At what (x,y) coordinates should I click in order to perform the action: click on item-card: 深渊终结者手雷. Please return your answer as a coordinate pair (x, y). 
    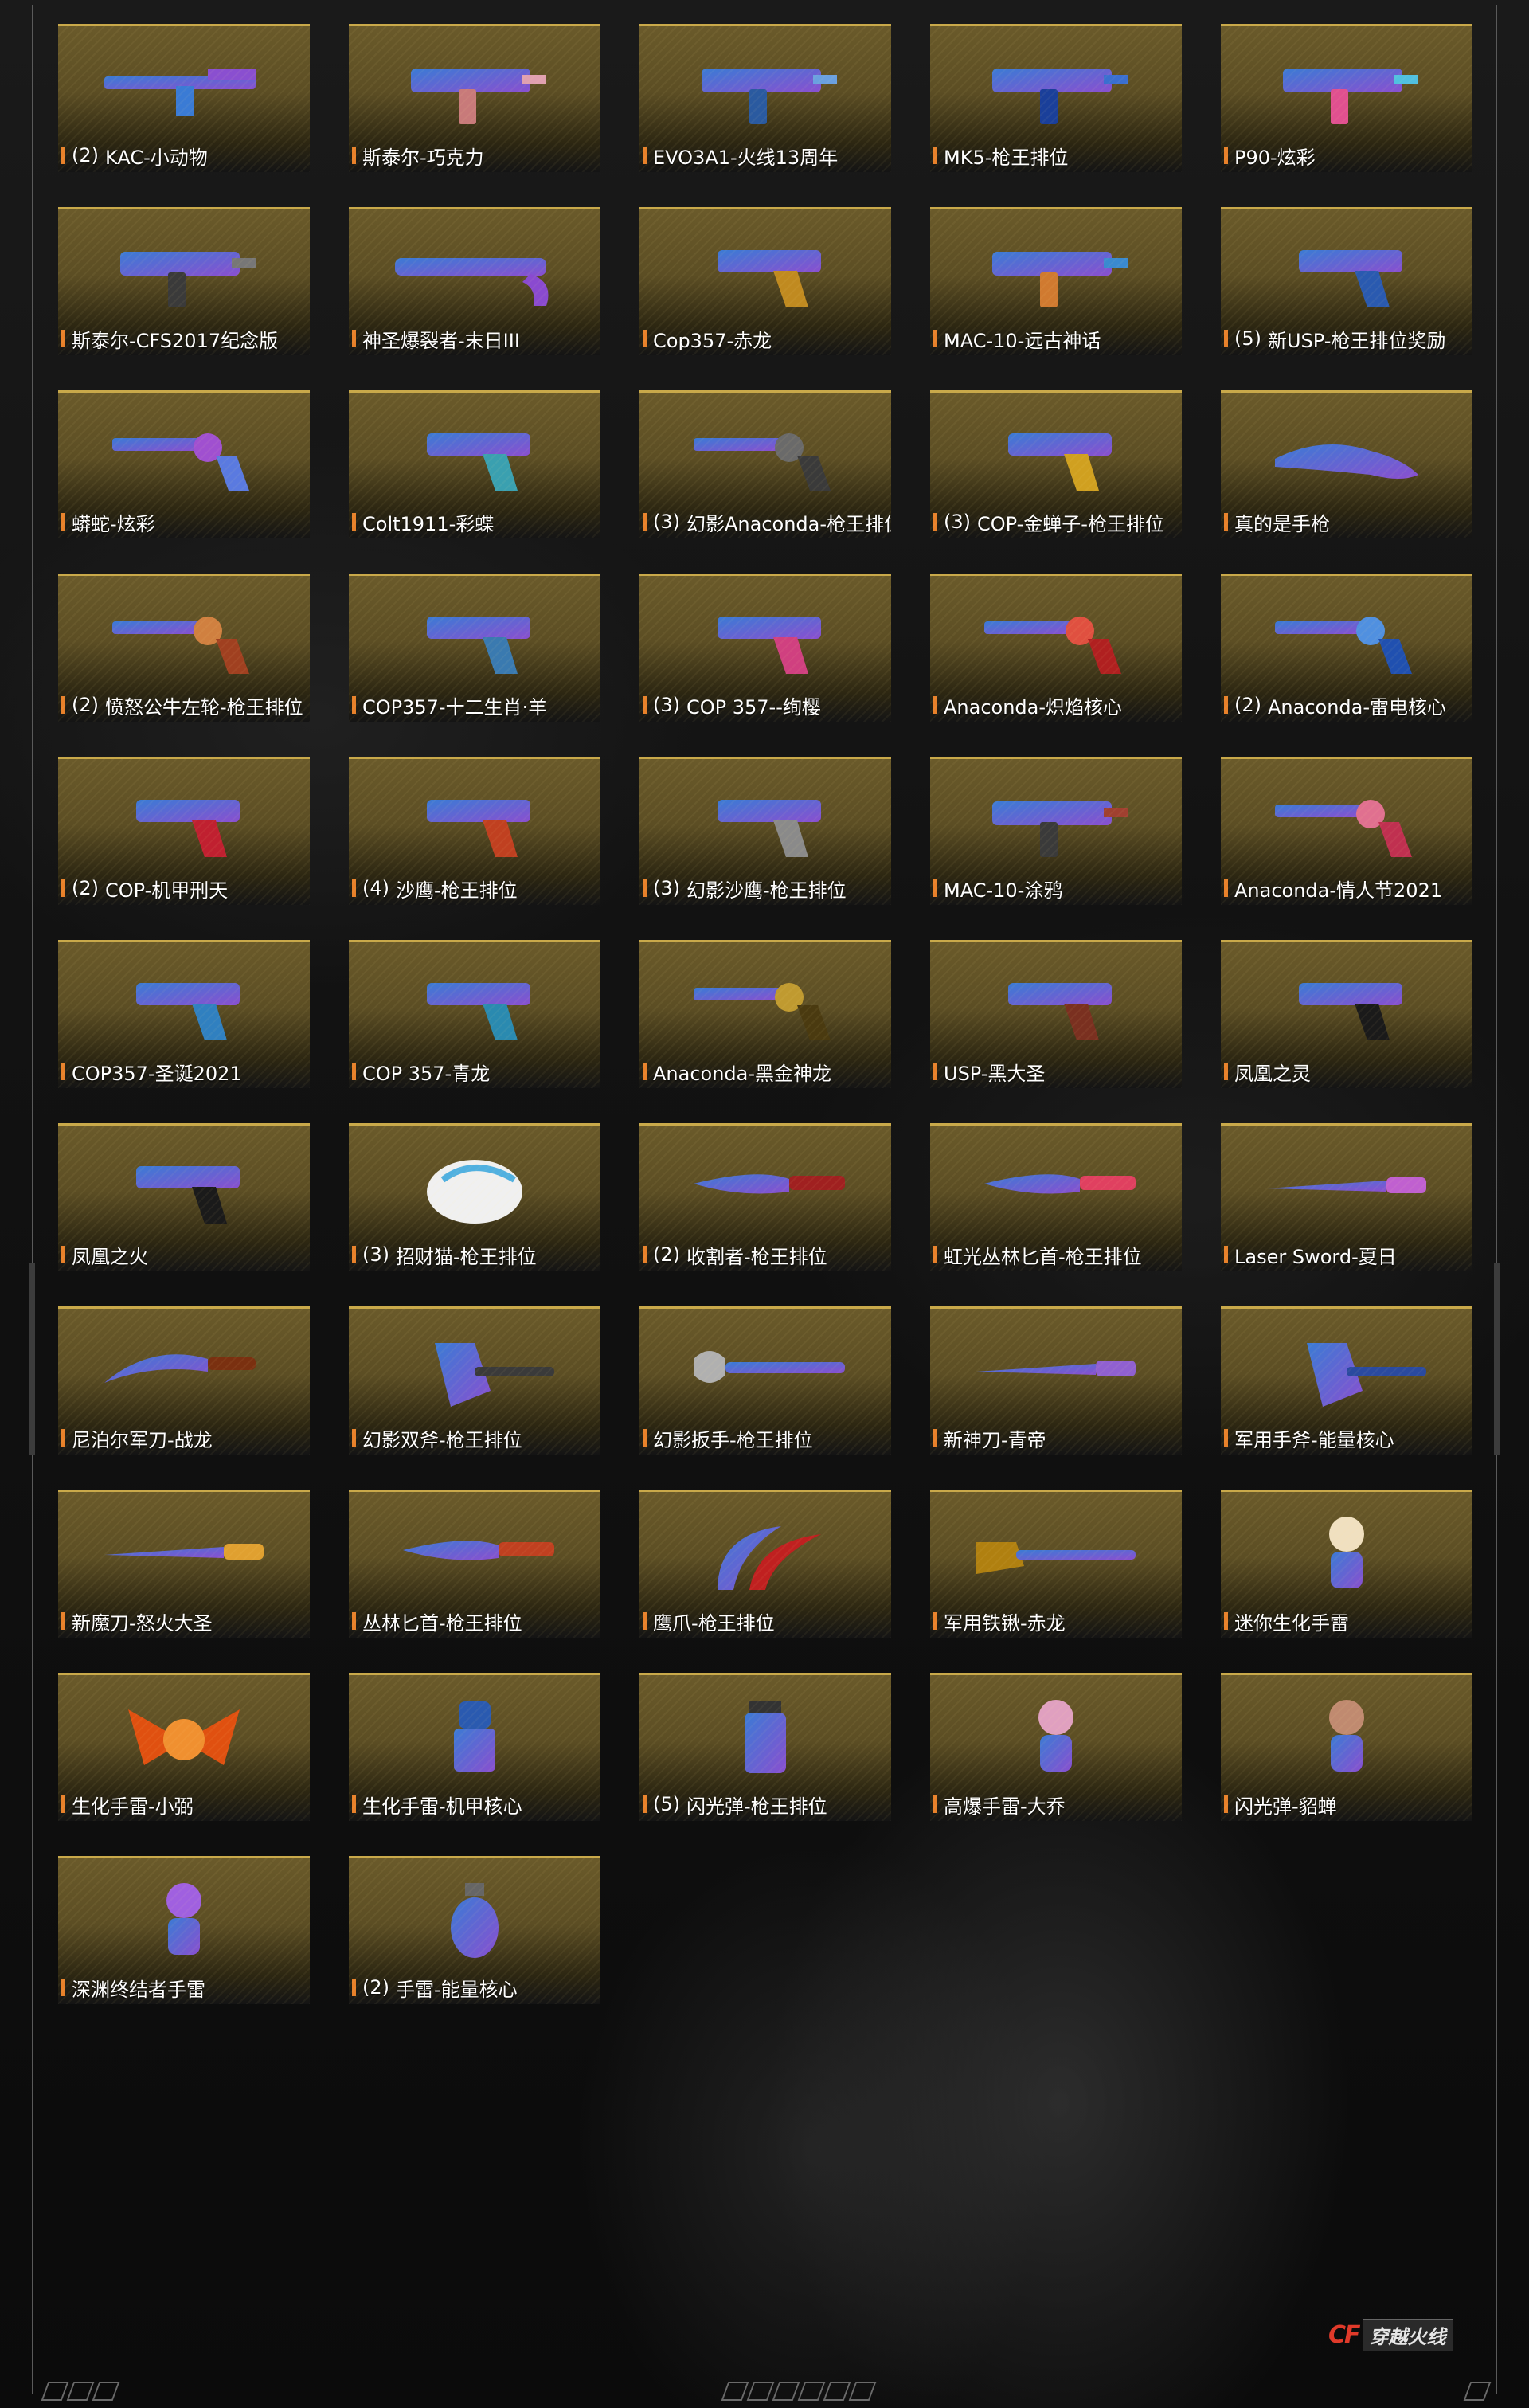
    Looking at the image, I should click on (184, 1930).